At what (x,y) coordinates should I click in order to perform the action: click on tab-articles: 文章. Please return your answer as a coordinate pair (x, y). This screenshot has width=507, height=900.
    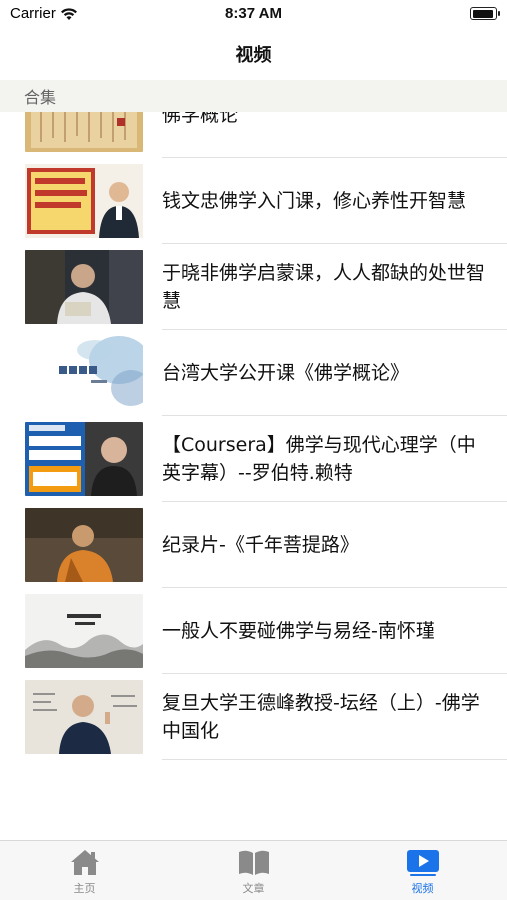
    Looking at the image, I should click on (253, 870).